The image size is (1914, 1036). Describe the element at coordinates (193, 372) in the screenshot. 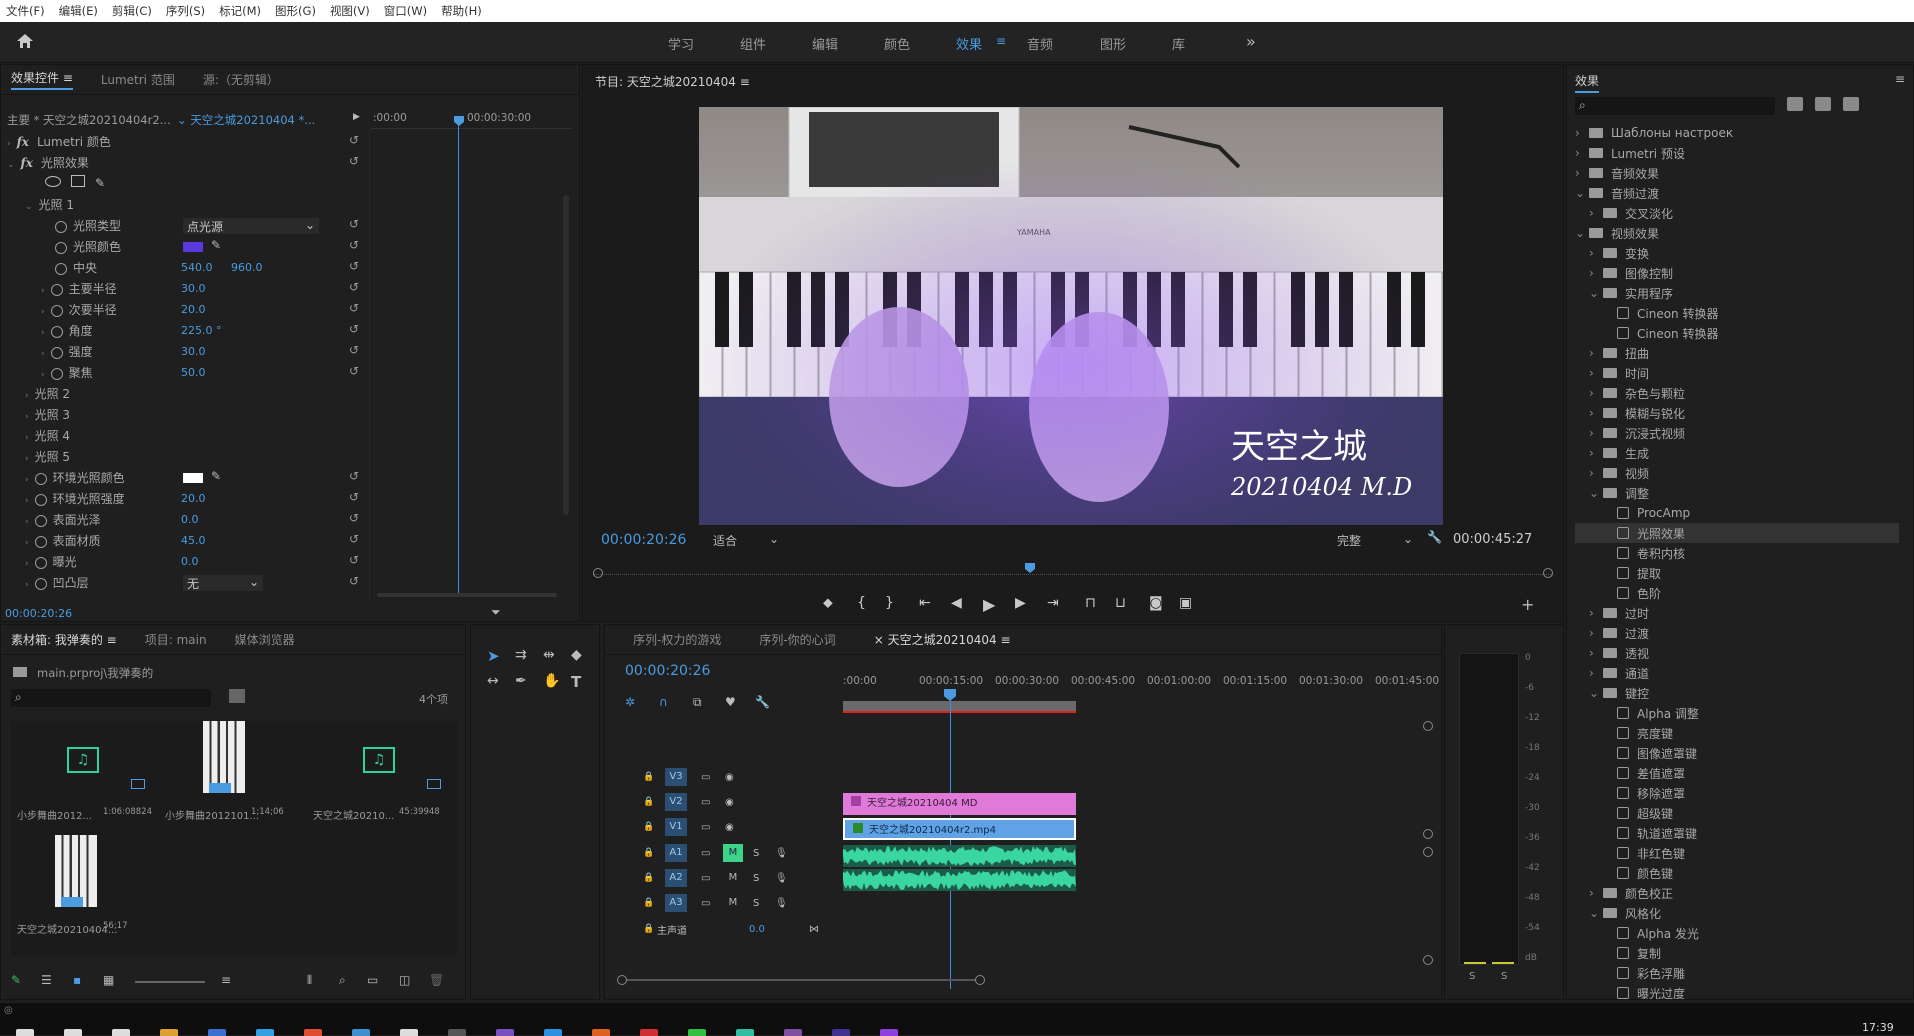

I see `param-value: 50.0` at that location.